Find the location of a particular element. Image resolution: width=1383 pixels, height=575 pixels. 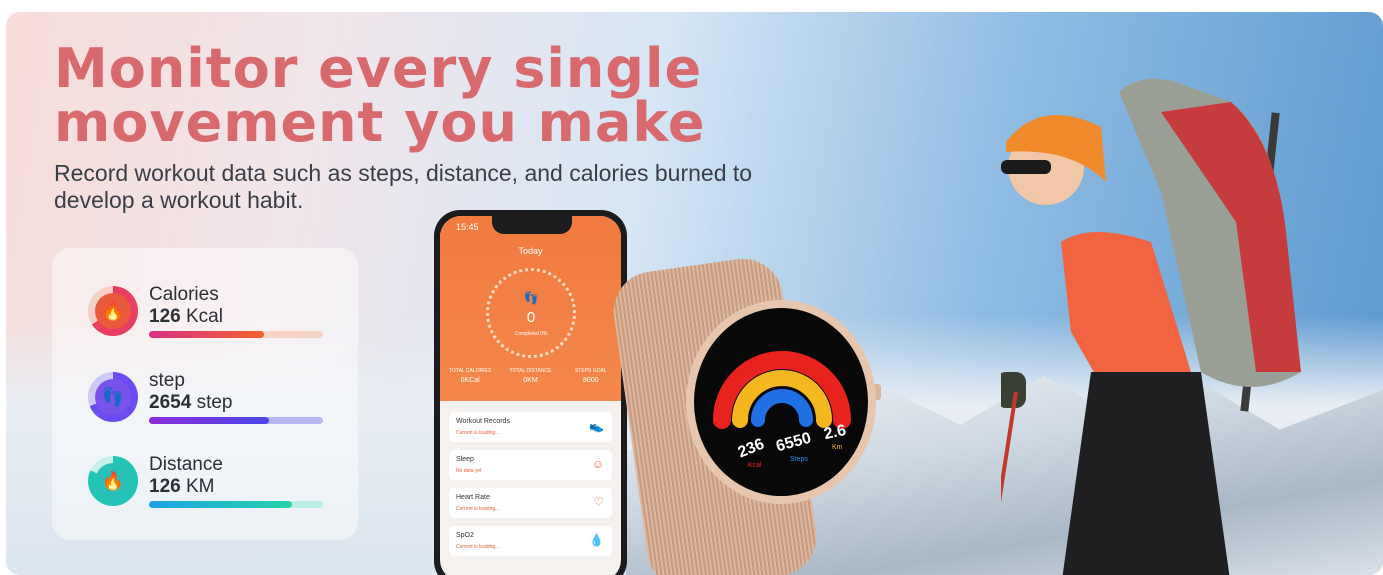

headline: Monitor every single movement you make is located at coordinates (379, 96).